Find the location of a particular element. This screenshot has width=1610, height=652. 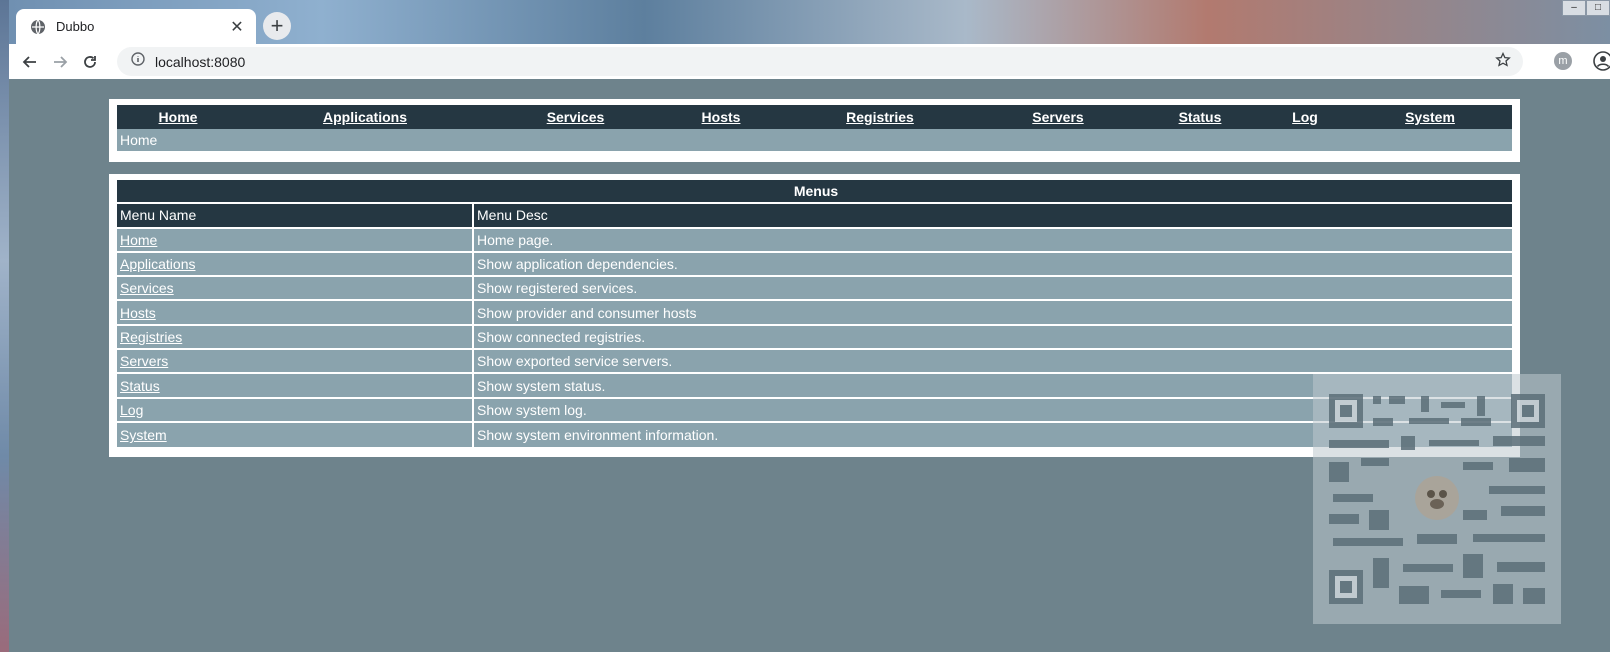

menu-link-hosts: Hosts is located at coordinates (138, 313).